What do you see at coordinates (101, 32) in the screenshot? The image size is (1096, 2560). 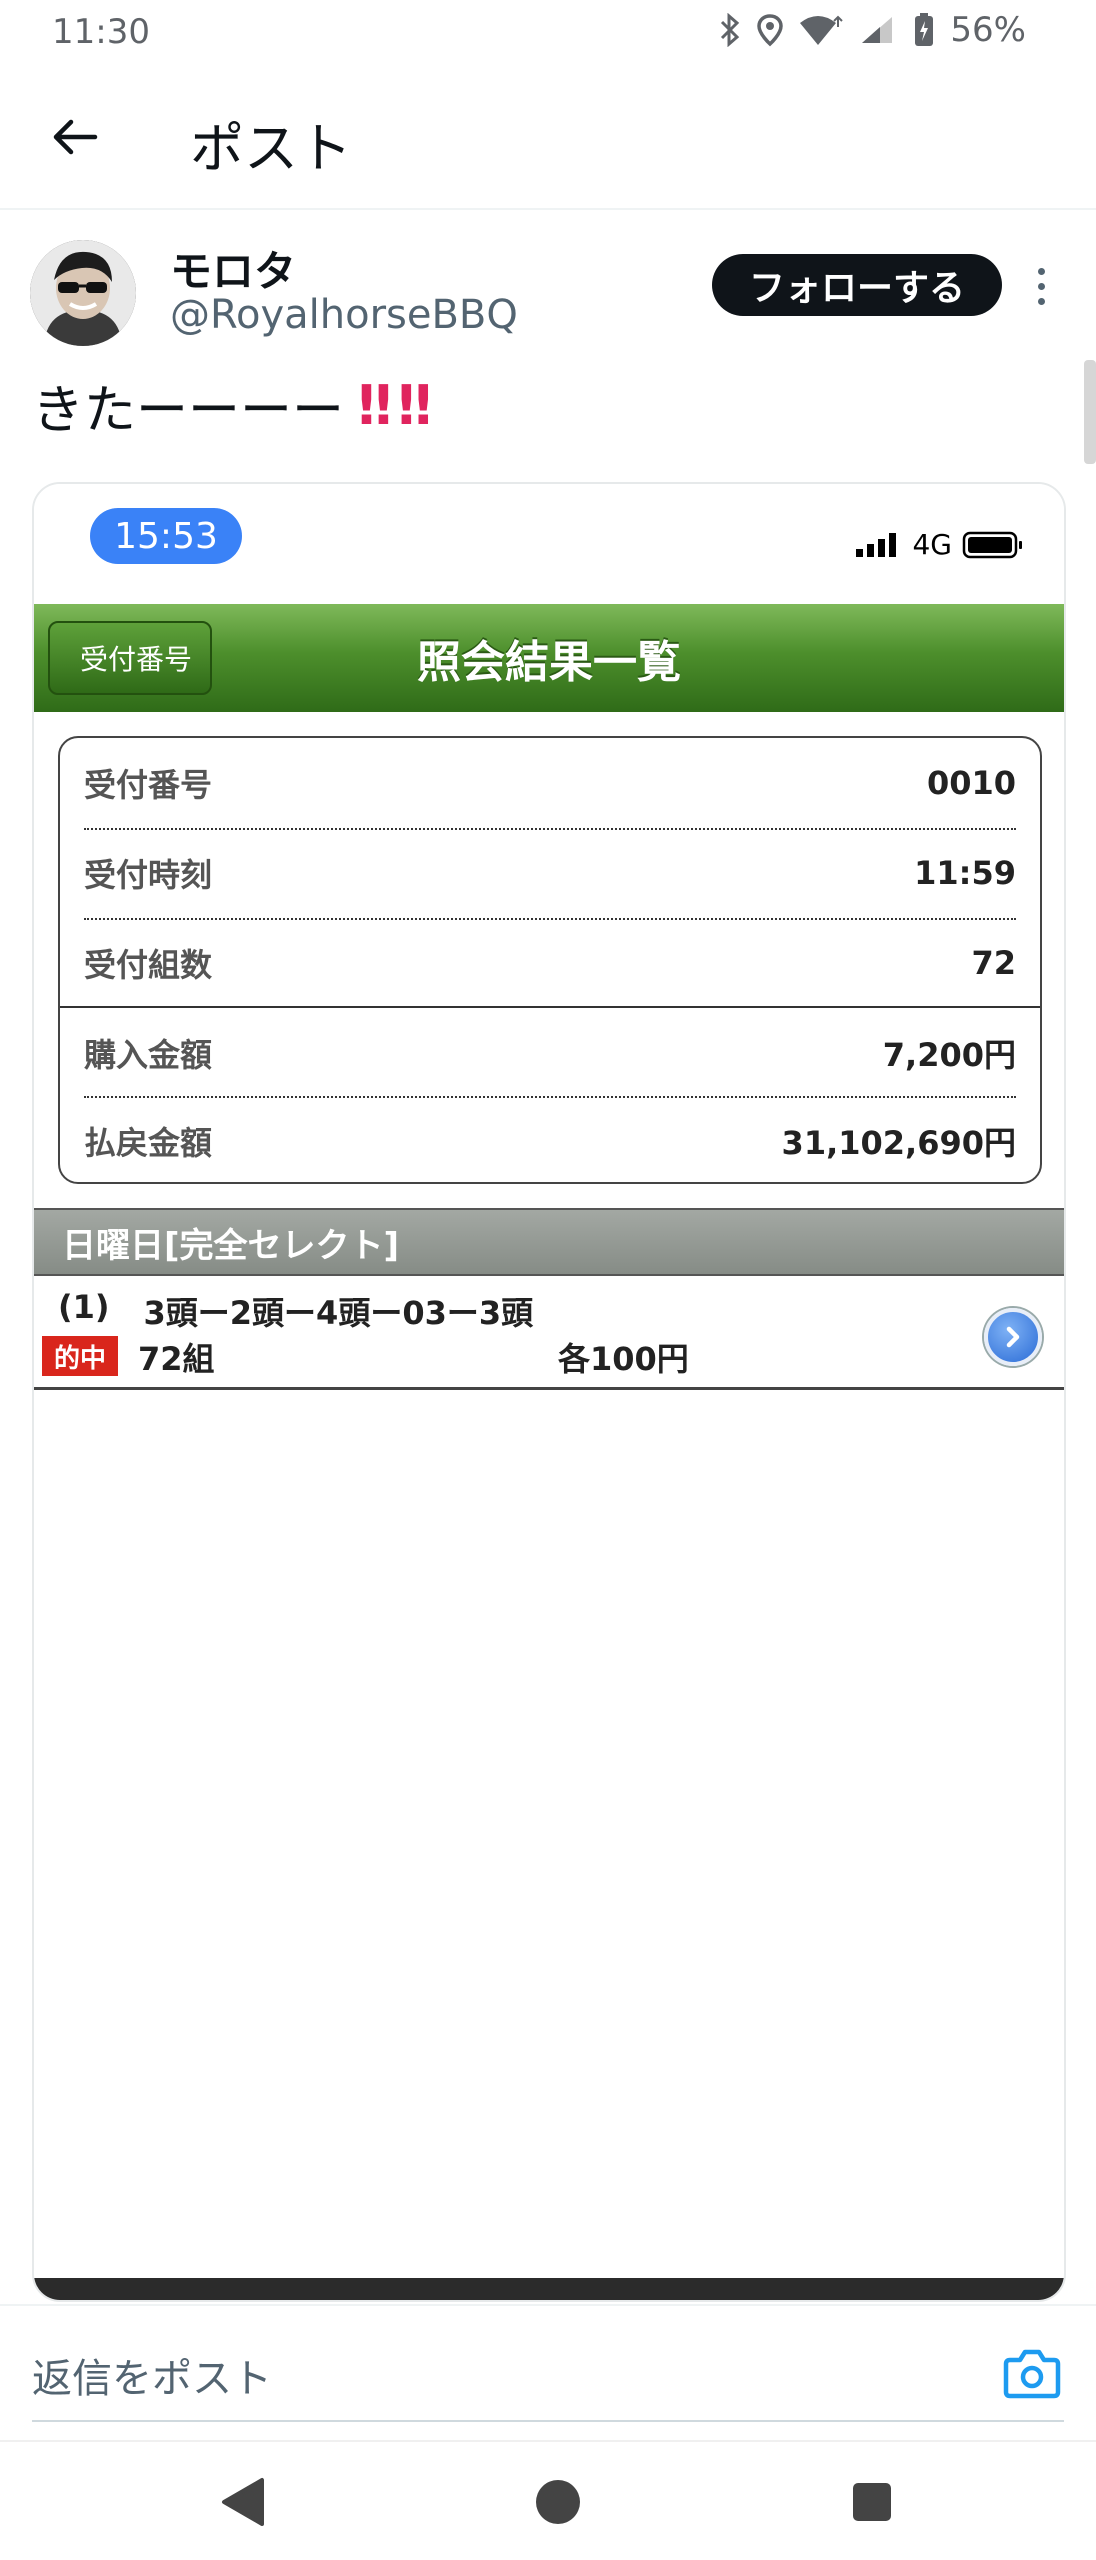 I see `status-time: 11:30` at bounding box center [101, 32].